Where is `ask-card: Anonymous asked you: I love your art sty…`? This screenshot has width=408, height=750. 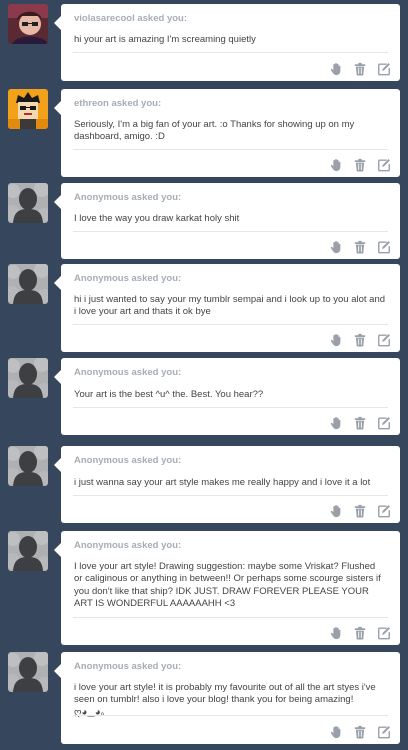
ask-card: Anonymous asked you: I love your art sty… is located at coordinates (227, 588).